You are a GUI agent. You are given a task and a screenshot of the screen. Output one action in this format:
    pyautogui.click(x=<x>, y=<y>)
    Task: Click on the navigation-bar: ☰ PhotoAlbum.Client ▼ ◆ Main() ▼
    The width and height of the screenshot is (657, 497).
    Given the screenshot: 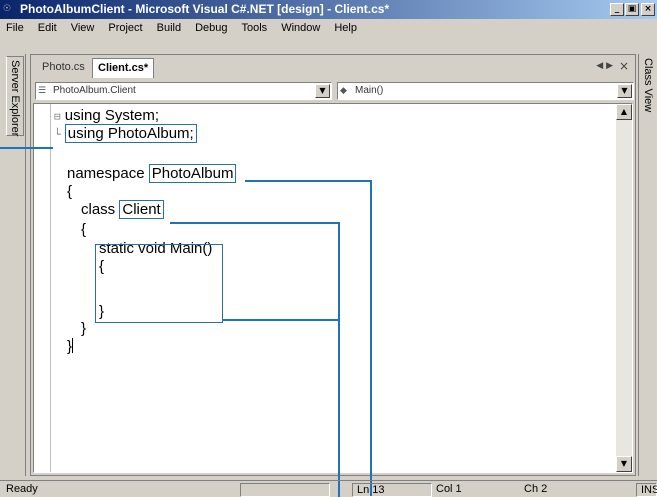 What is the action you would take?
    pyautogui.click(x=333, y=91)
    